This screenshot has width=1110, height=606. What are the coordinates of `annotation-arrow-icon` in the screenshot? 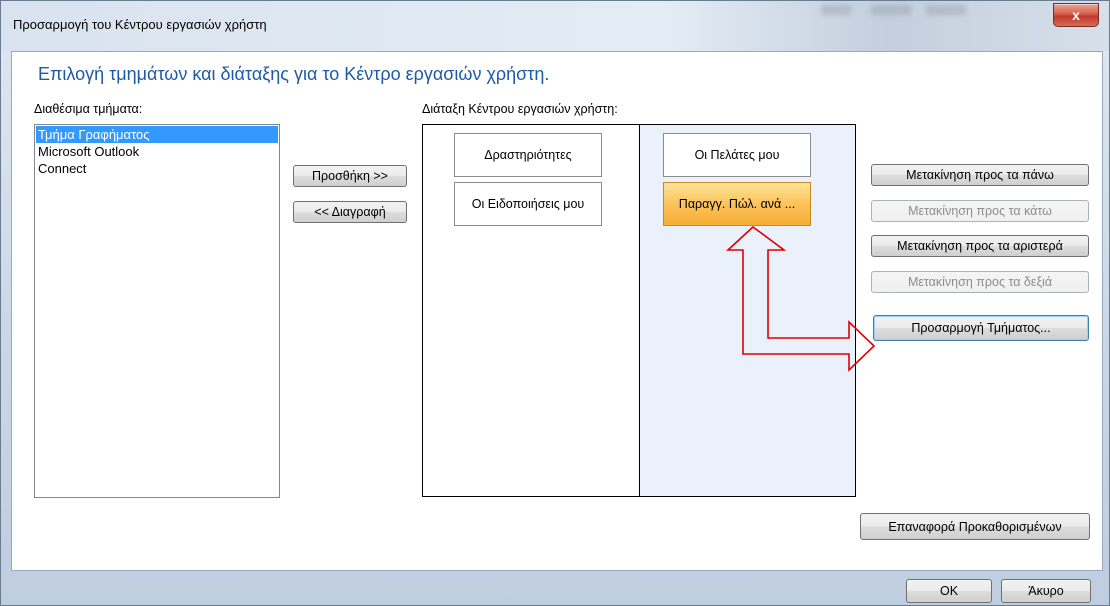 It's located at (800, 298).